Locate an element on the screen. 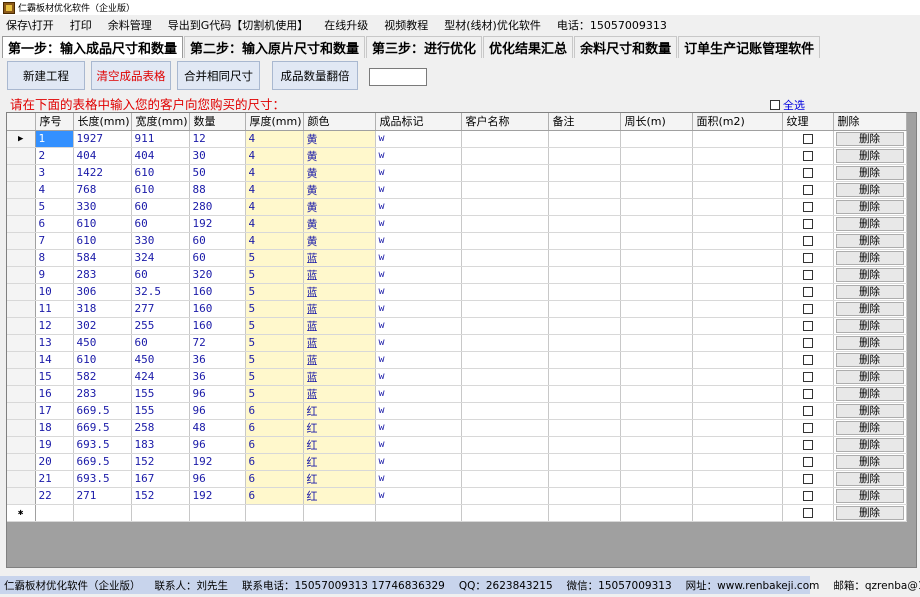 This screenshot has height=597, width=920. qty-cell: 160 is located at coordinates (217, 309).